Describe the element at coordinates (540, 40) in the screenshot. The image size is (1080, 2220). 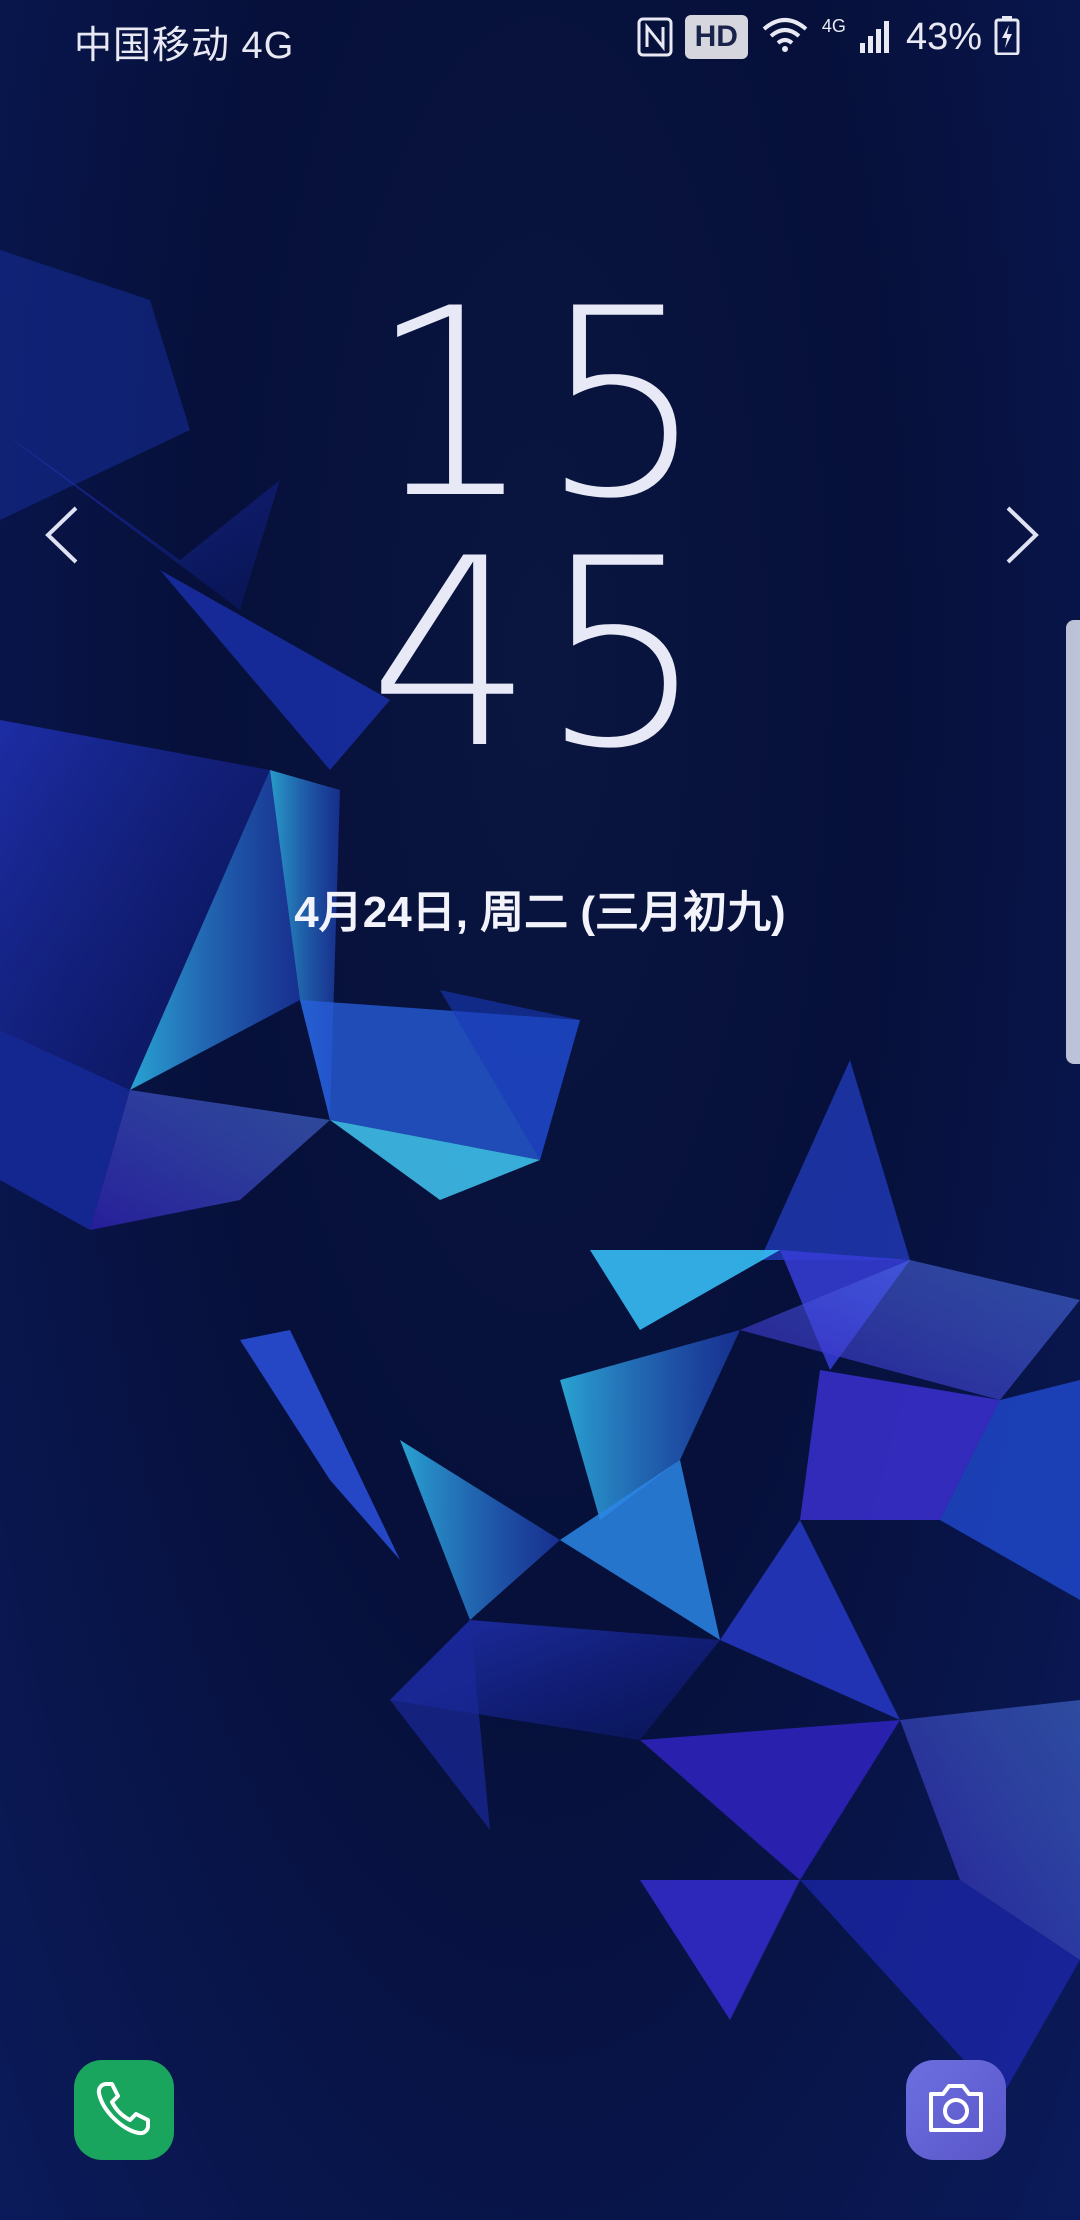
I see `status-bar: 中国移动 4G HD 4G 43%` at that location.